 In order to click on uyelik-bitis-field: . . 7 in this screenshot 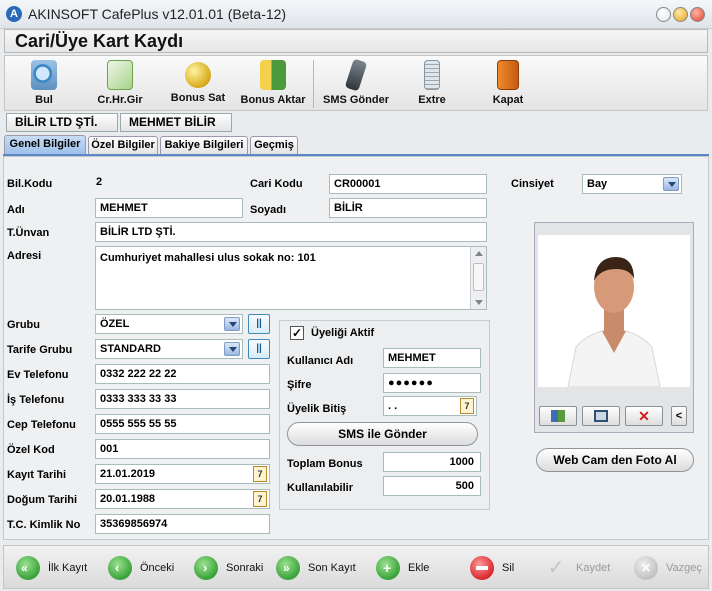, I will do `click(430, 406)`.